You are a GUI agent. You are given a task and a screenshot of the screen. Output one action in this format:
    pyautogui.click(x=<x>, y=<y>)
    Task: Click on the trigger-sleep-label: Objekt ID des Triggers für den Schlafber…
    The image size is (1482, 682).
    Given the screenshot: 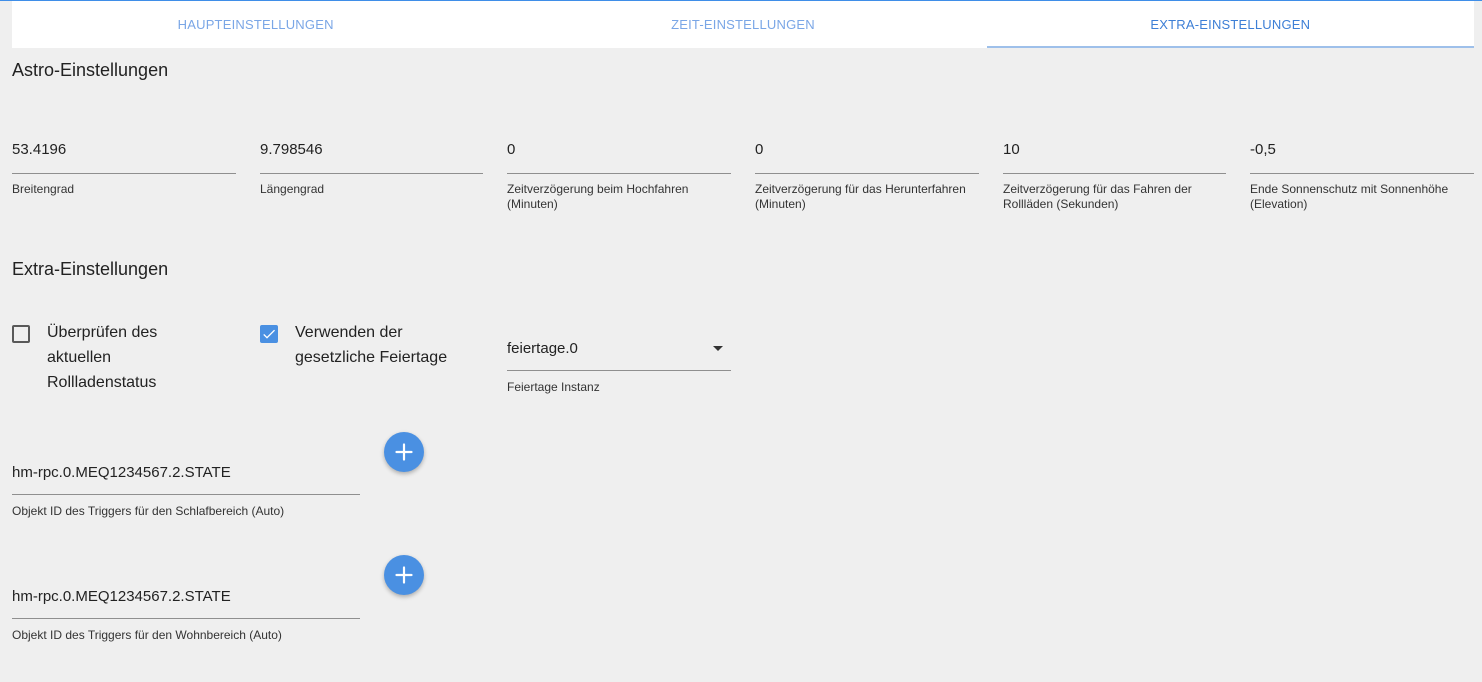 What is the action you would take?
    pyautogui.click(x=148, y=511)
    